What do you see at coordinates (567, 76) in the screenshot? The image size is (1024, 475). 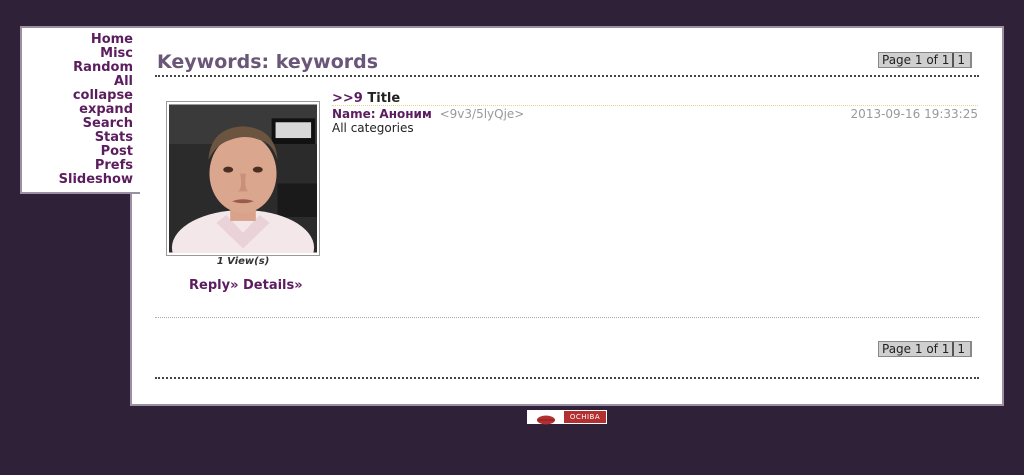 I see `divider-top` at bounding box center [567, 76].